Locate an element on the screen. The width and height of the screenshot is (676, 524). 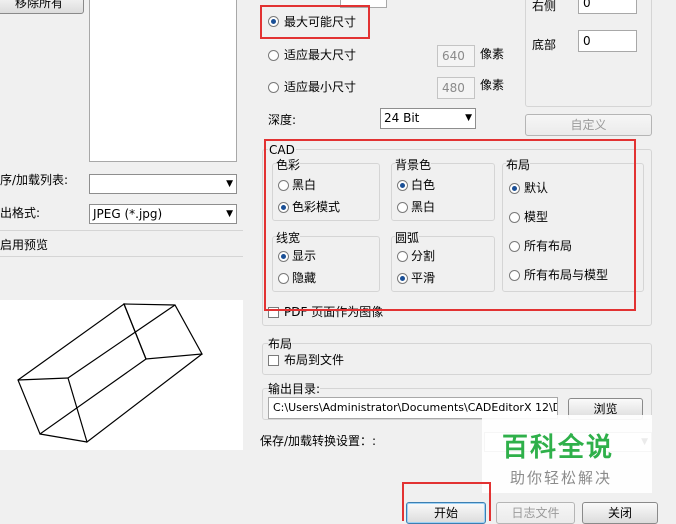
fit-min-size-radio is located at coordinates (273, 87).